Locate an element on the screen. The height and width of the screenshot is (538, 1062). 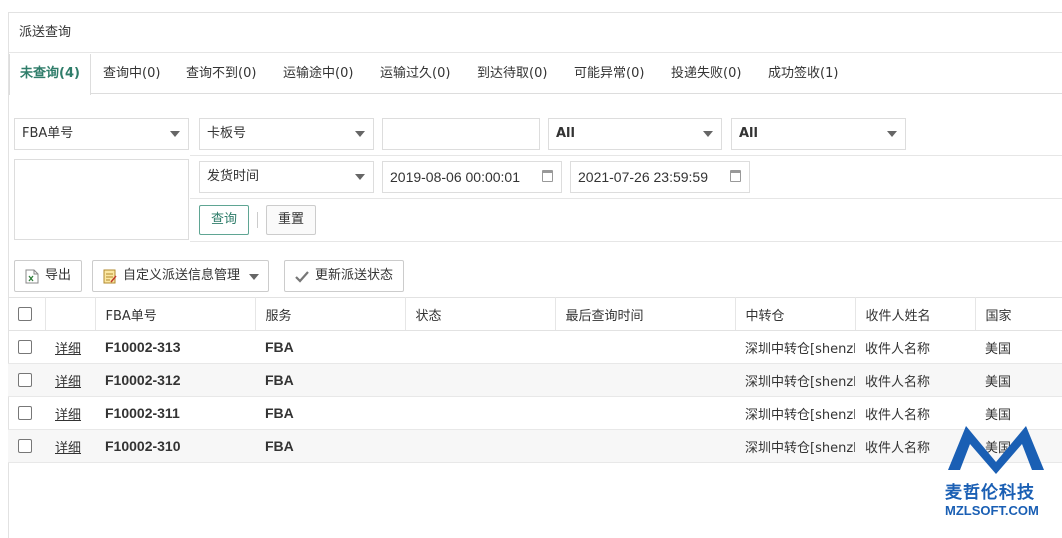
tab-possible-exception: 可能异常(0) is located at coordinates (609, 74).